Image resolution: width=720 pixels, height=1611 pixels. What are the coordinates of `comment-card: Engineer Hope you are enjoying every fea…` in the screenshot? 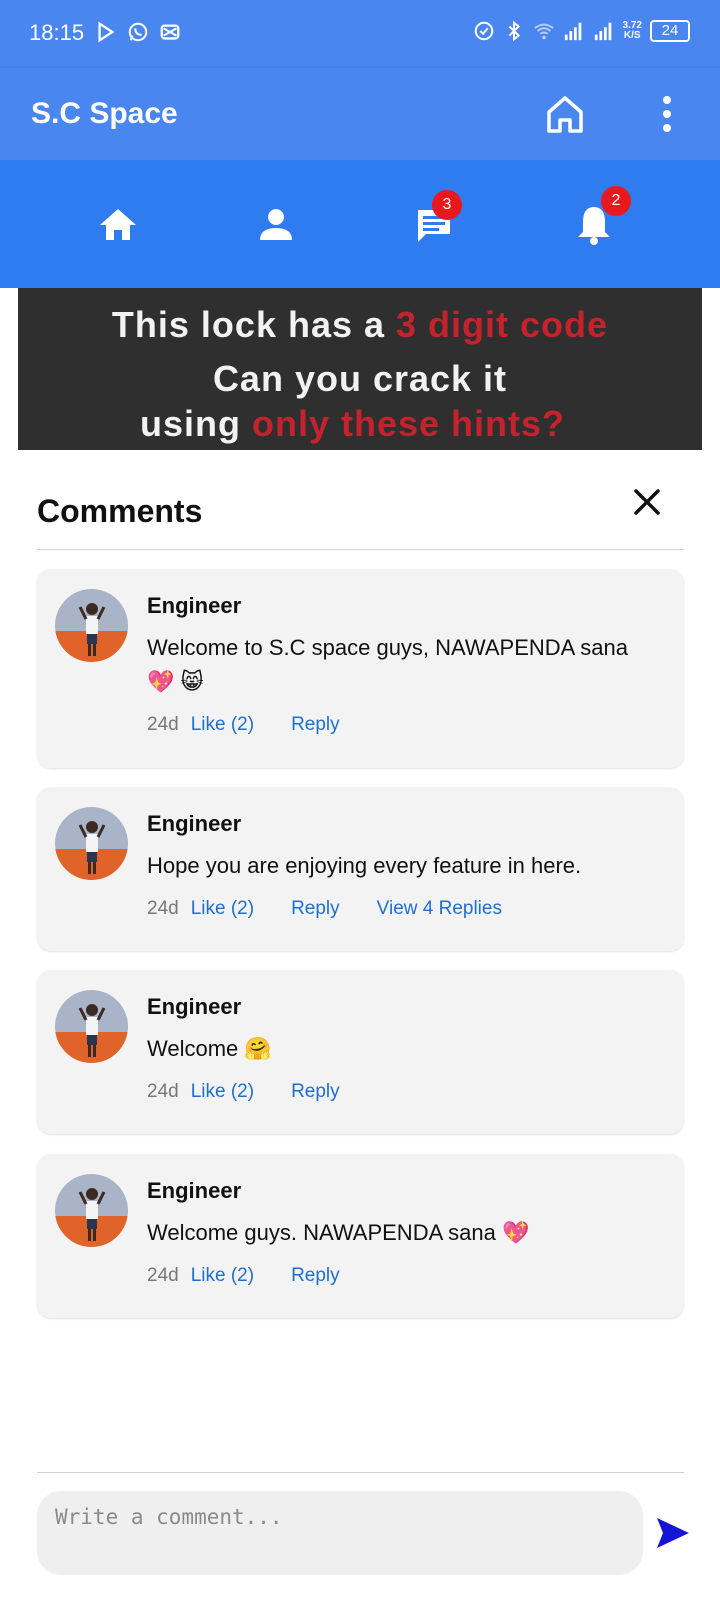 It's located at (360, 869).